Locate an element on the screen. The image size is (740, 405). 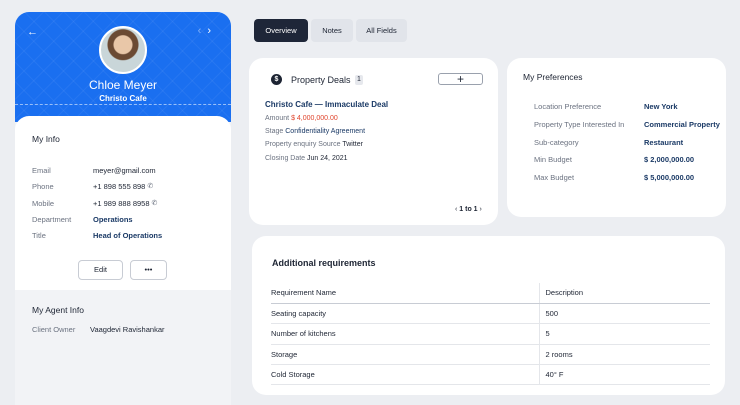
pref-label: Sub-category is located at coordinates (556, 142).